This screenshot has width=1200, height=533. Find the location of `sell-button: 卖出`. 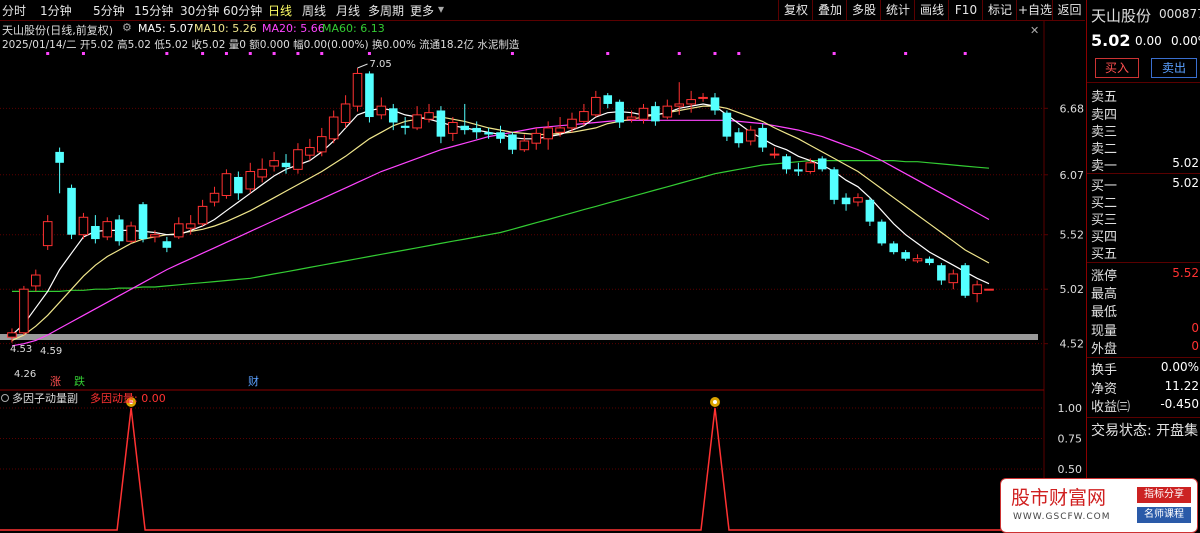

sell-button: 卖出 is located at coordinates (1174, 68).